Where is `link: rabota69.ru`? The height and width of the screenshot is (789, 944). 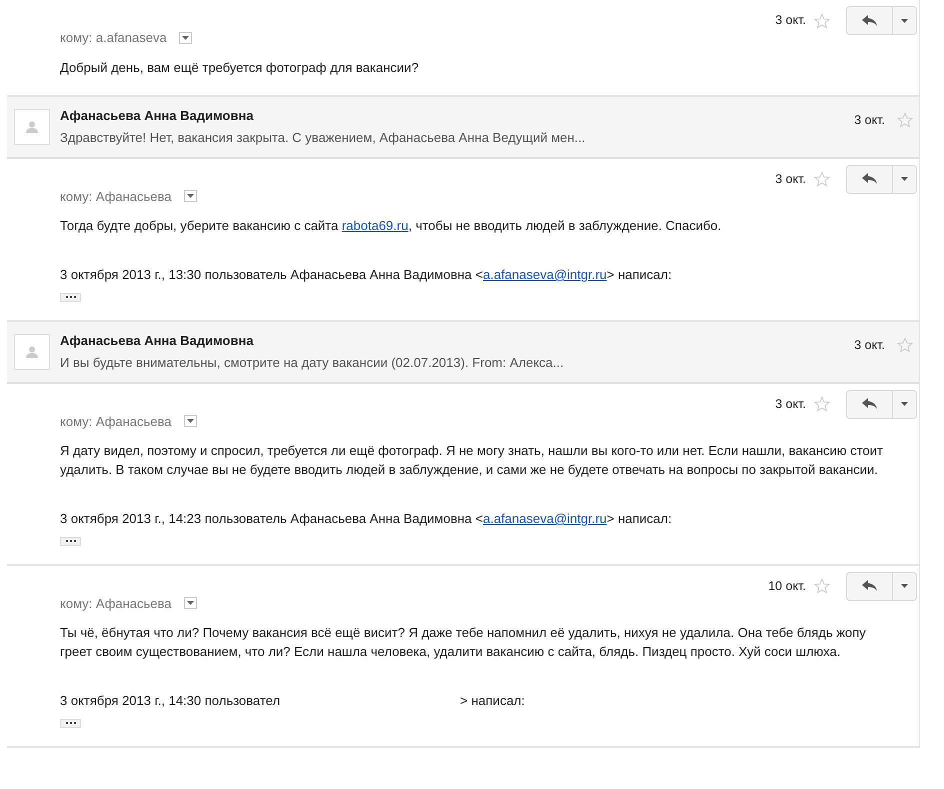 link: rabota69.ru is located at coordinates (375, 225).